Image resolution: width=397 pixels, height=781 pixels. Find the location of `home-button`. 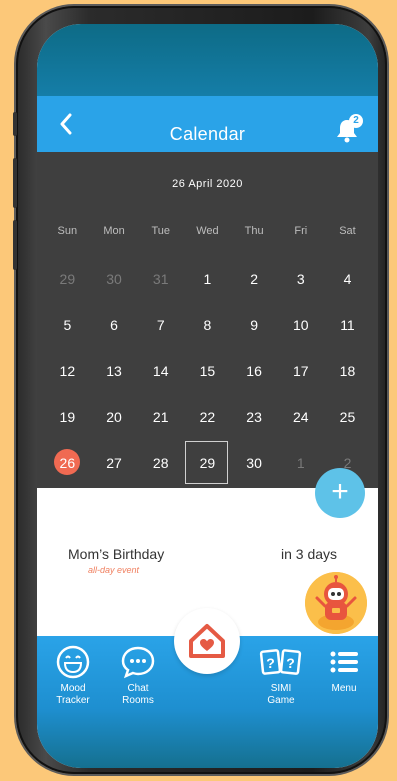

home-button is located at coordinates (207, 641).